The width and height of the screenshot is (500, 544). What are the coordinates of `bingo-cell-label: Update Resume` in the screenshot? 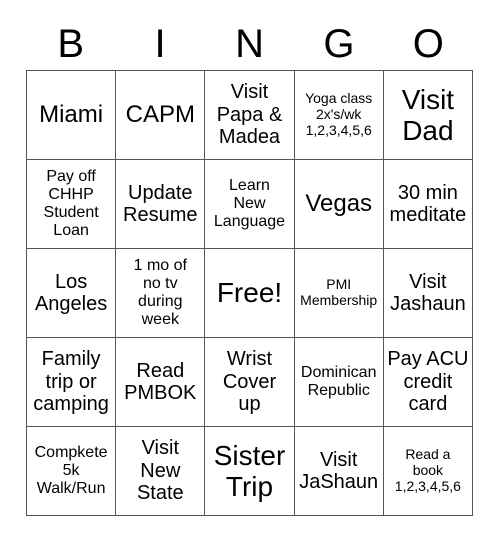 It's located at (160, 203).